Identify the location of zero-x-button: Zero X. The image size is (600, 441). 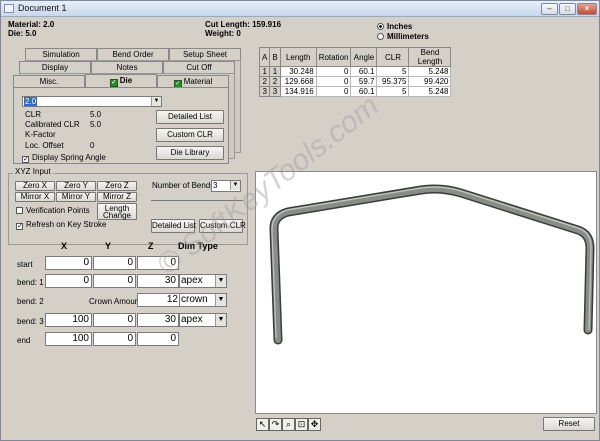
(35, 186).